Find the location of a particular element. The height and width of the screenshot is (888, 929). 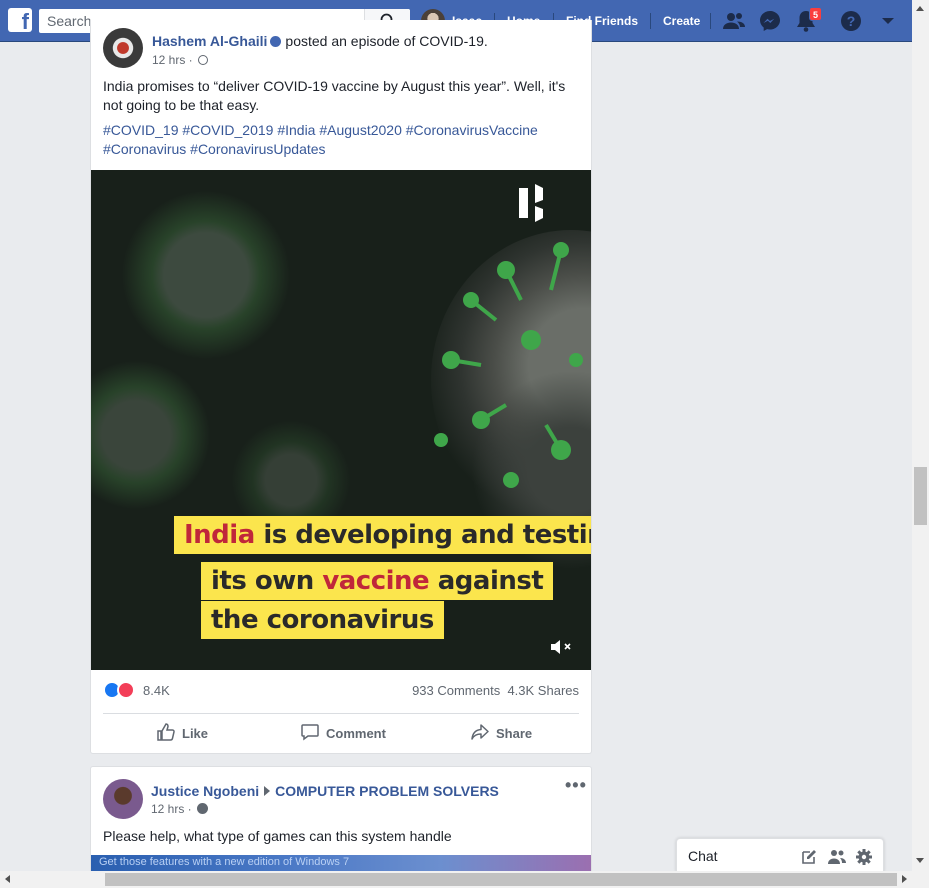

caption-accent-word: India is located at coordinates (219, 535).